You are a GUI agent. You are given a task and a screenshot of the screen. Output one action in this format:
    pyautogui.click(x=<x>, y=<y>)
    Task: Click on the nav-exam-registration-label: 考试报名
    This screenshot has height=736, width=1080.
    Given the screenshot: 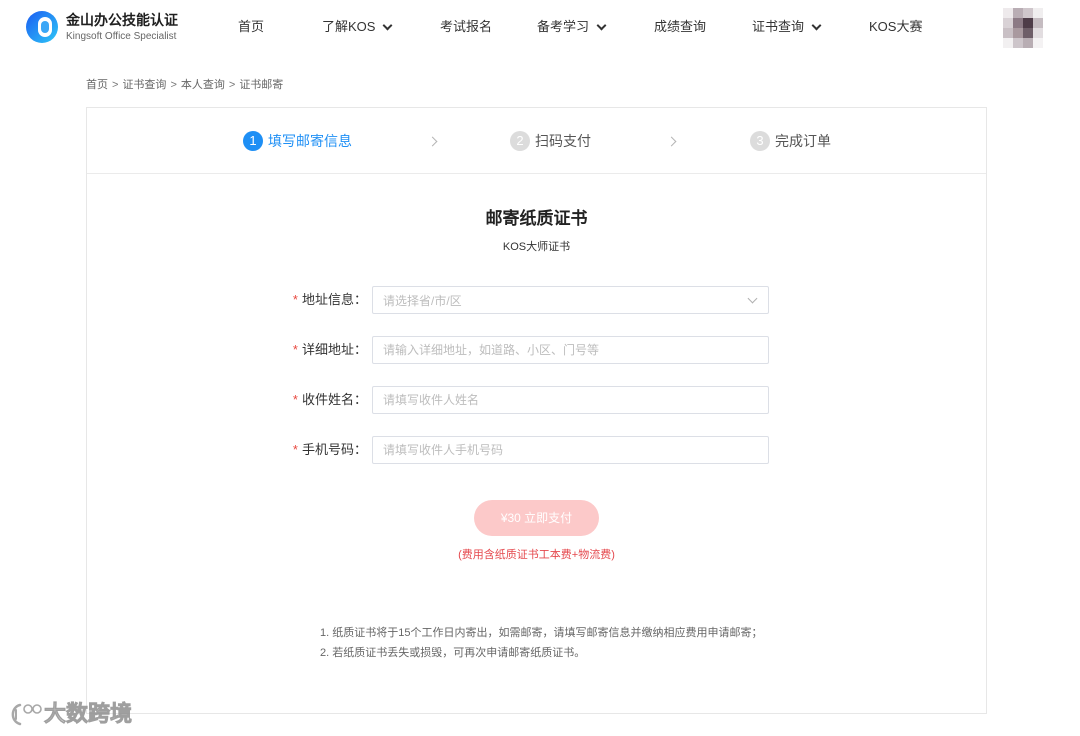 What is the action you would take?
    pyautogui.click(x=466, y=26)
    